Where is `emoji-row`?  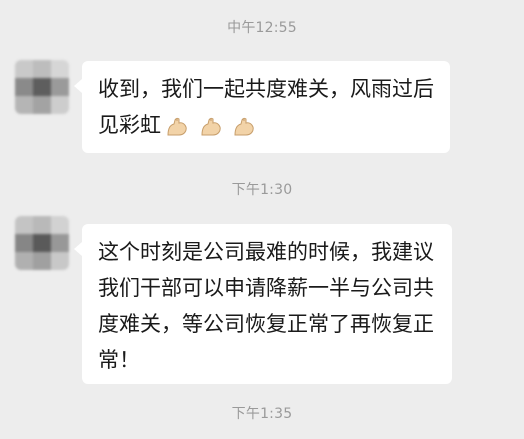 emoji-row is located at coordinates (212, 126).